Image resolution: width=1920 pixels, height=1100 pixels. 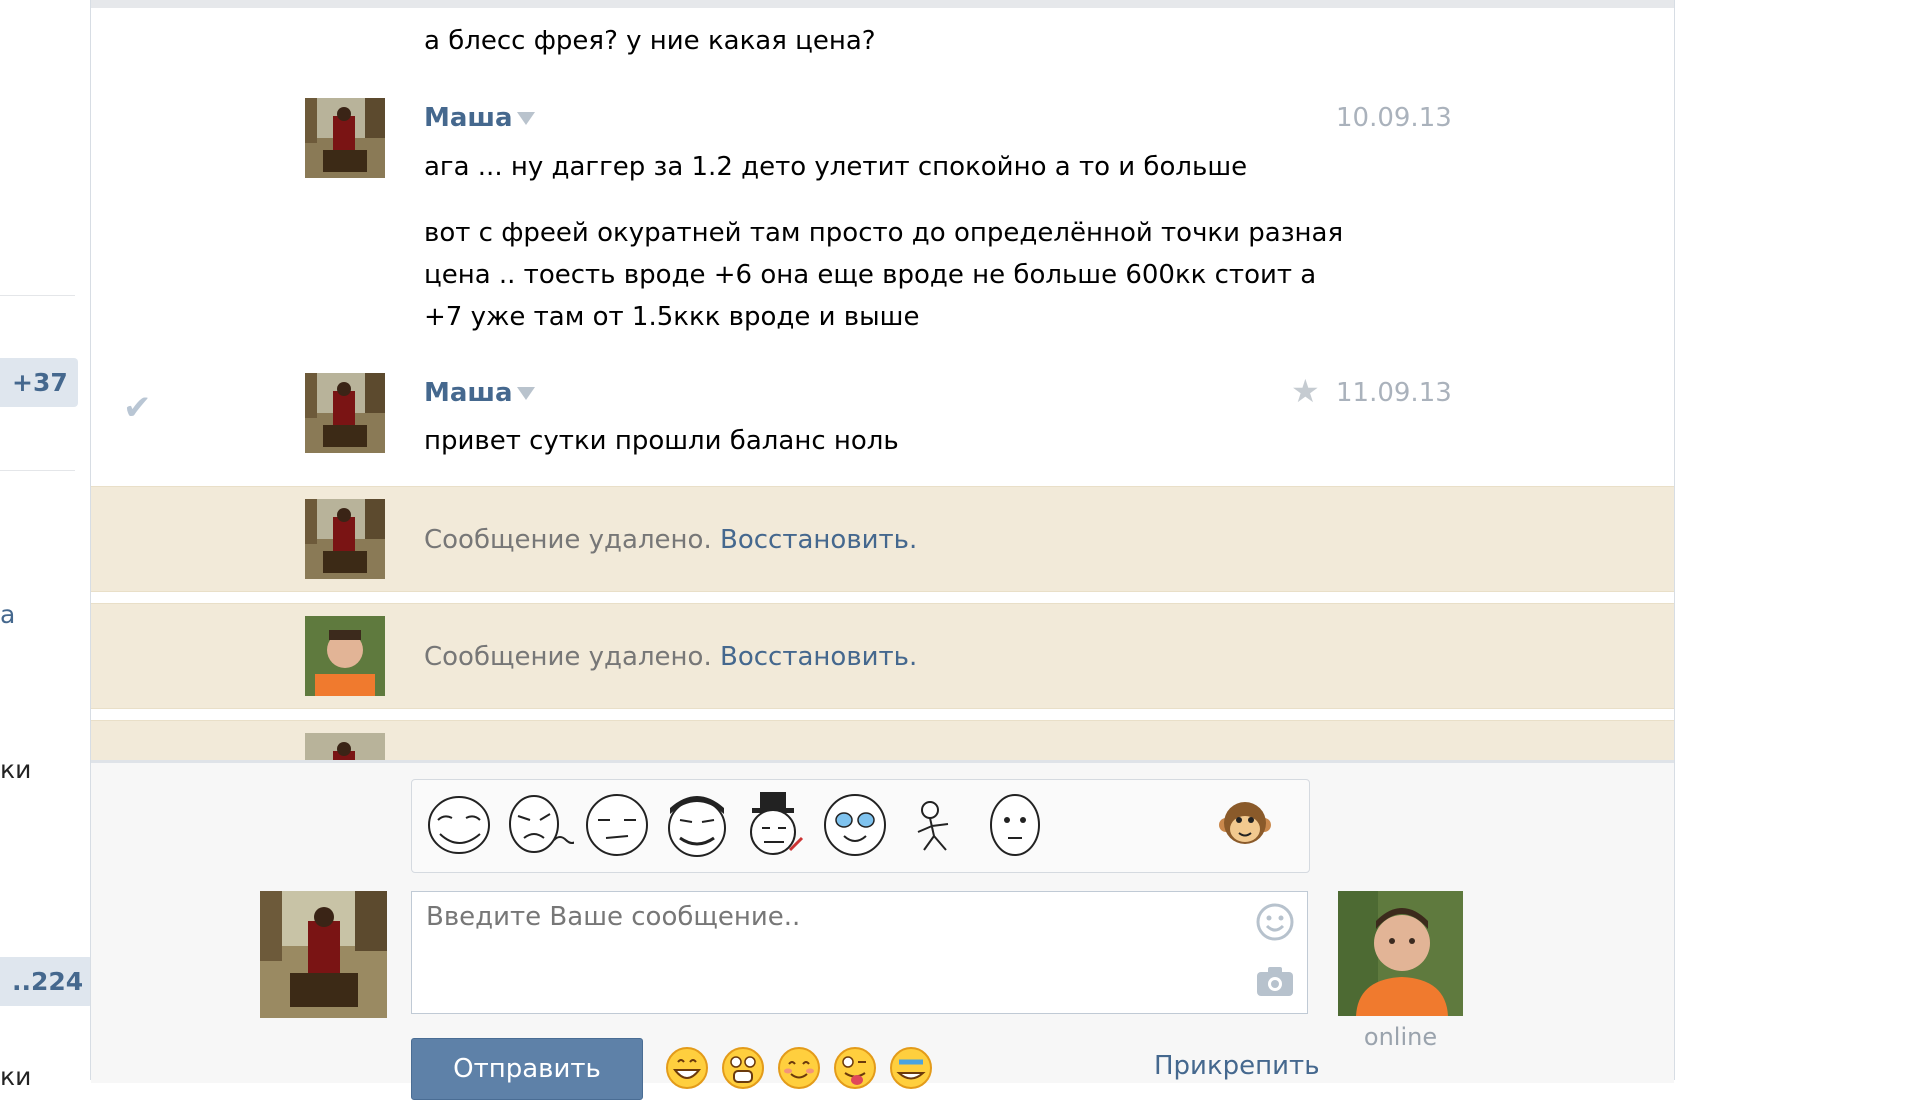 What do you see at coordinates (1400, 1037) in the screenshot?
I see `peer-online-status: online` at bounding box center [1400, 1037].